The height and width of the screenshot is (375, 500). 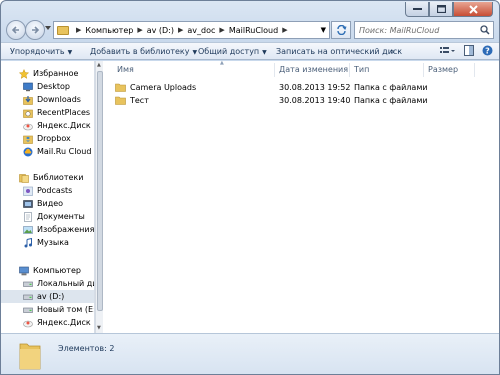 I want to click on libraries-icon, so click(x=24, y=178).